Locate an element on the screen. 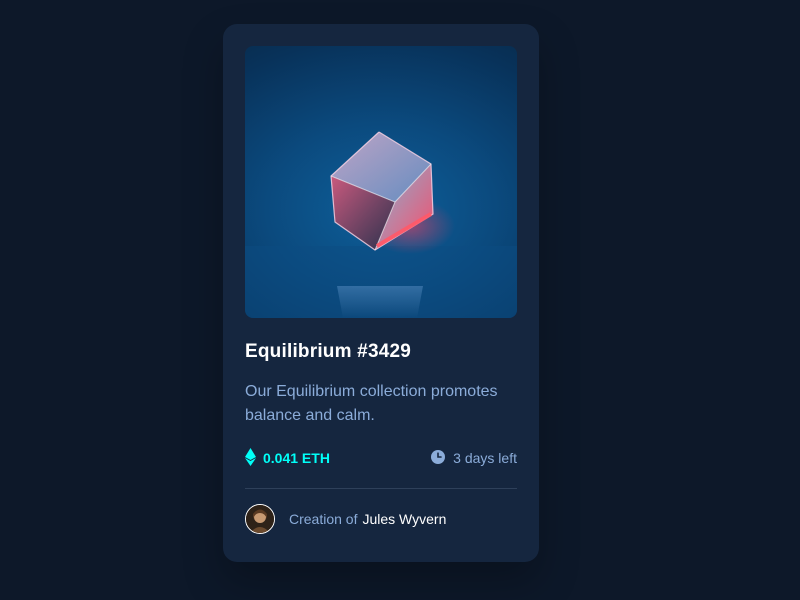 This screenshot has width=800, height=600. creator-row: Creation of Jules Wyvern is located at coordinates (345, 519).